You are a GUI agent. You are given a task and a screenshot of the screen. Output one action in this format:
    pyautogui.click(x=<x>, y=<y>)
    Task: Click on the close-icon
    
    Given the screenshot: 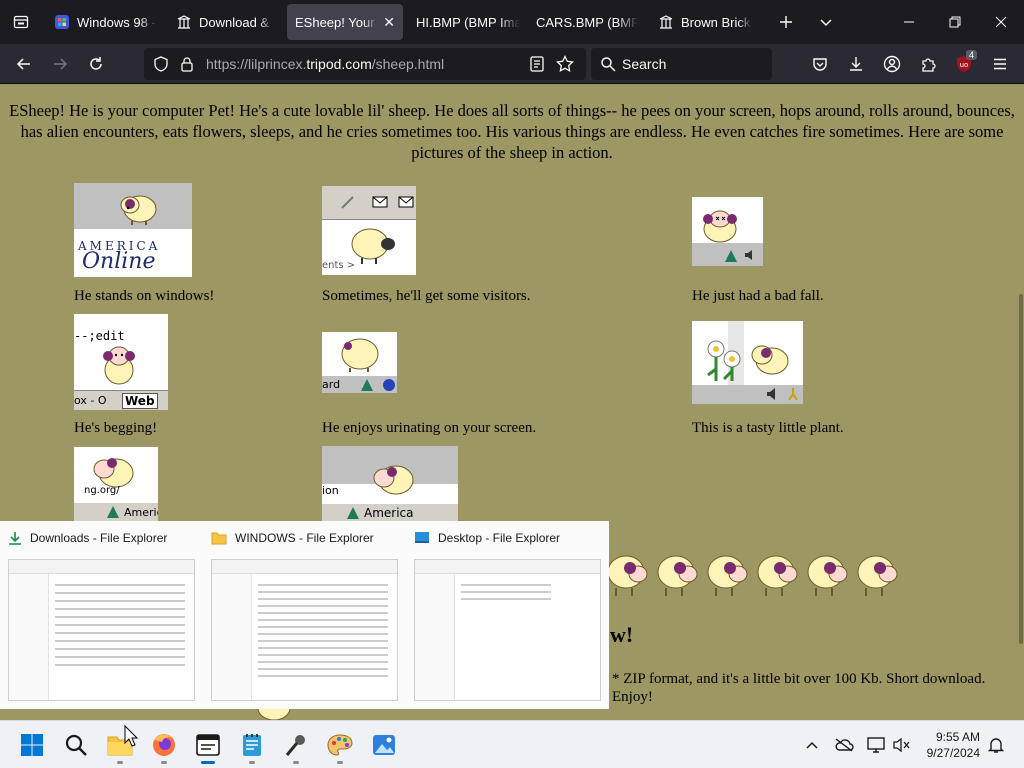 What is the action you would take?
    pyautogui.click(x=1001, y=22)
    